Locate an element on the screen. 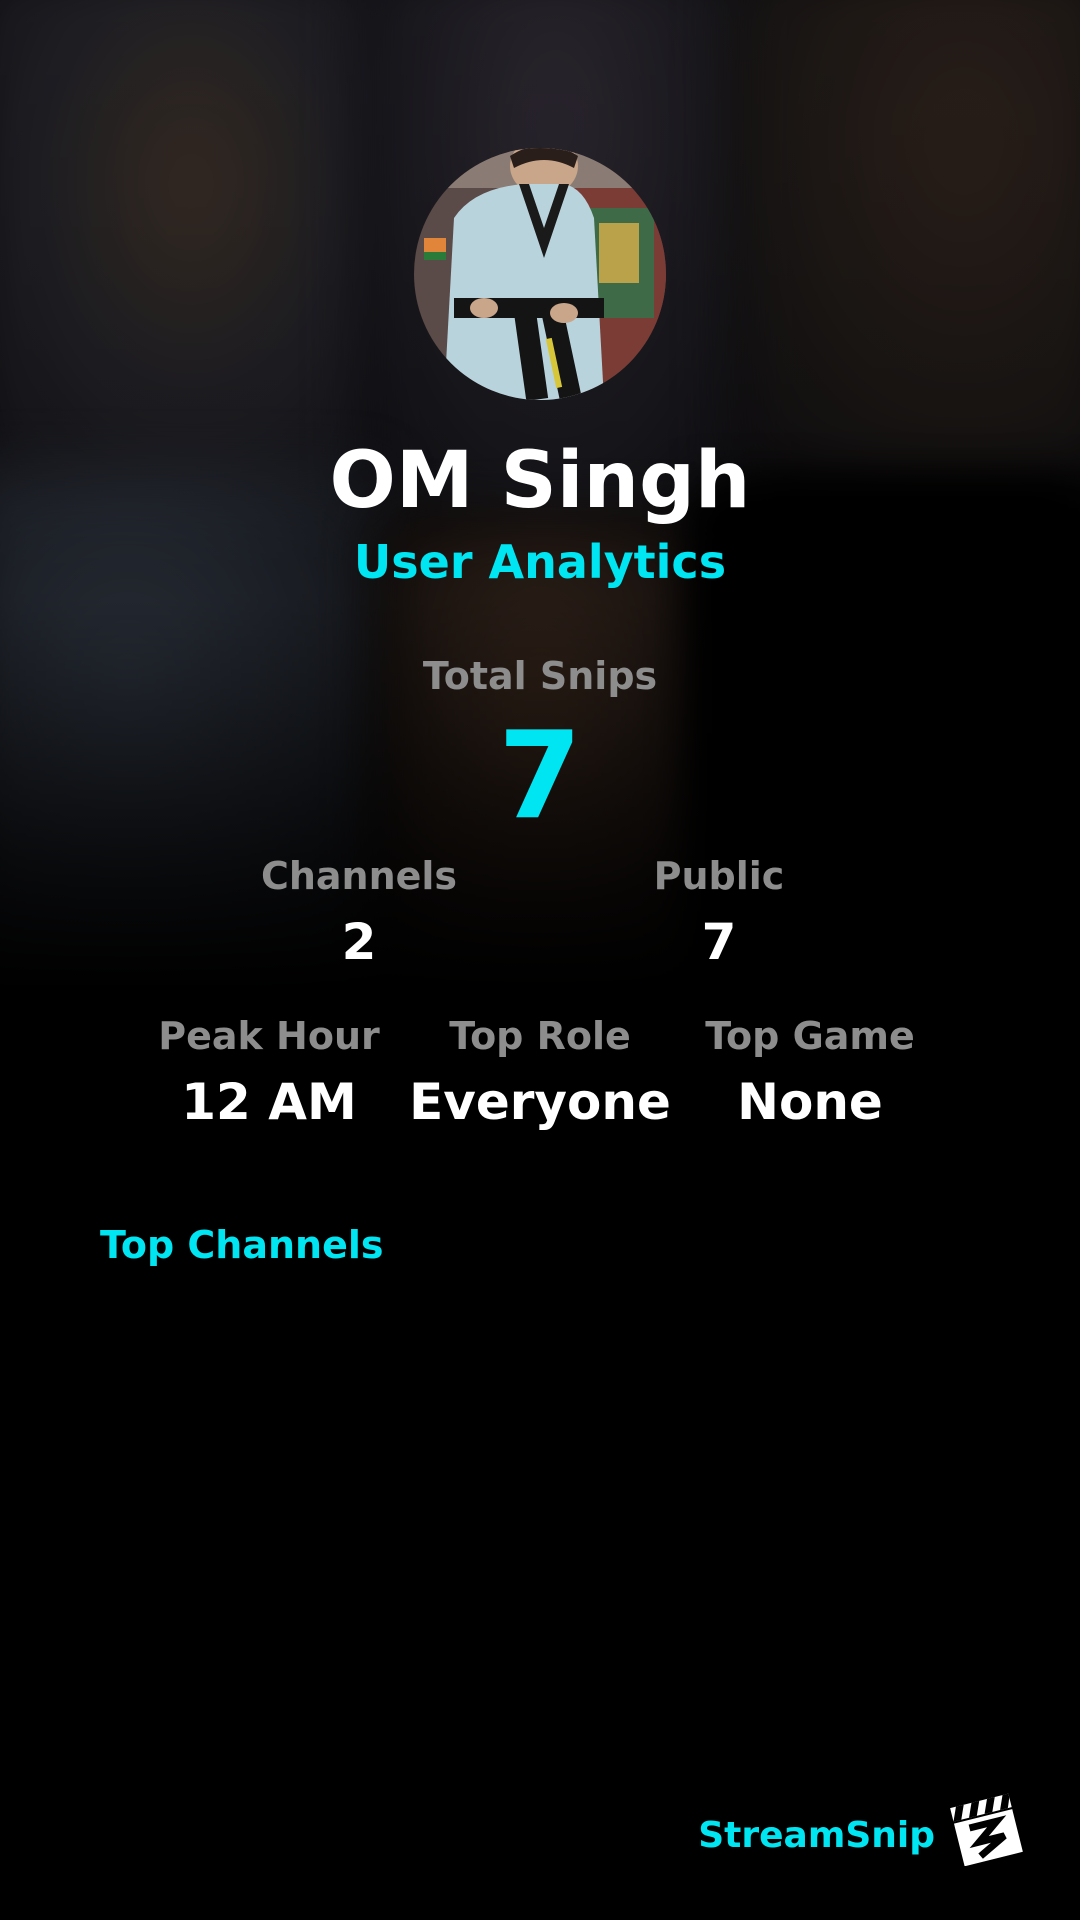 This screenshot has width=1080, height=1920. public-value: 7 is located at coordinates (719, 942).